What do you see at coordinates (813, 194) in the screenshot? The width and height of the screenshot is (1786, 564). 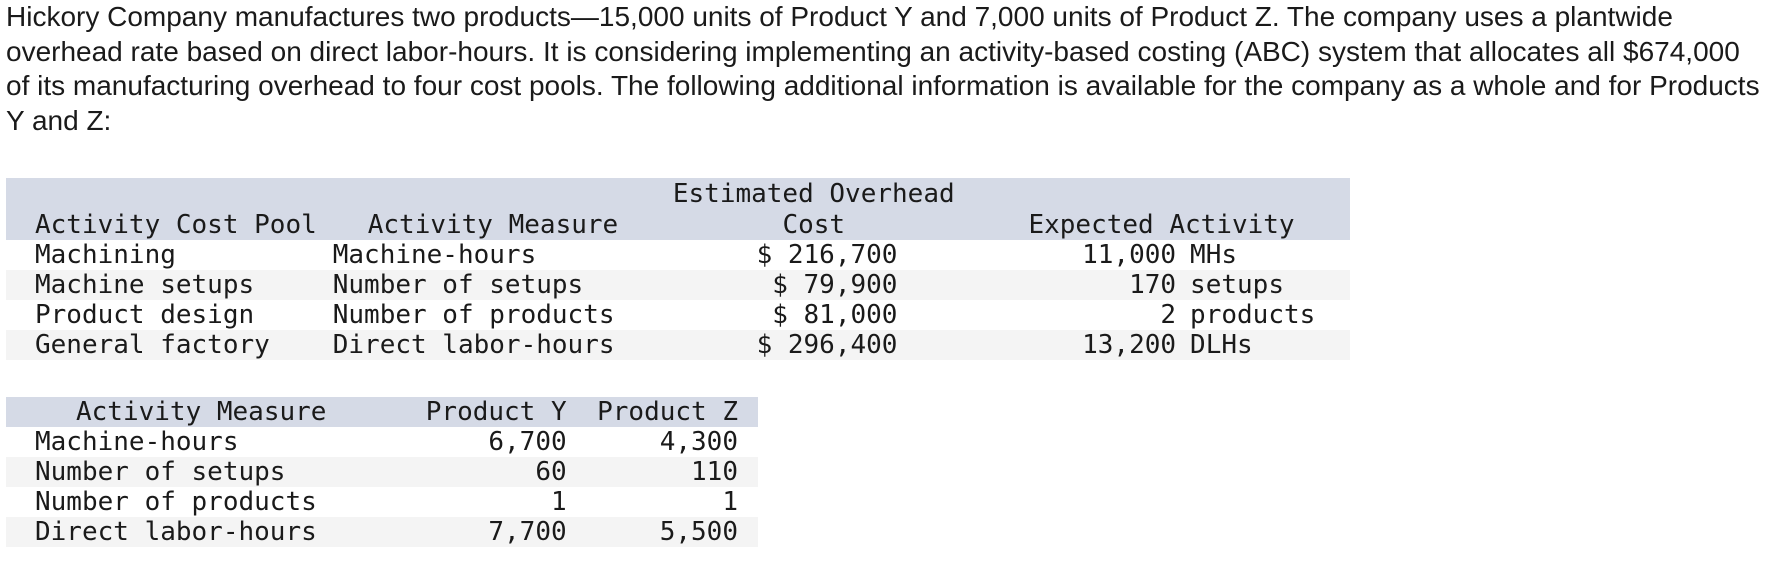 I see `header-estimated-overhead: Estimated Overhead` at bounding box center [813, 194].